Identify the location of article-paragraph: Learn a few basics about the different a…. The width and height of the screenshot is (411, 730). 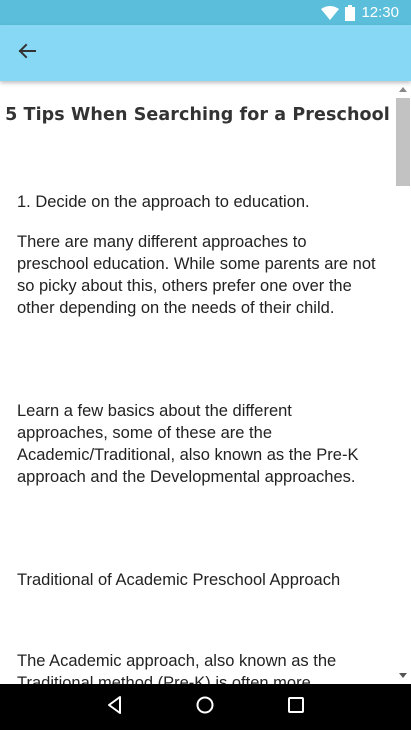
(188, 444).